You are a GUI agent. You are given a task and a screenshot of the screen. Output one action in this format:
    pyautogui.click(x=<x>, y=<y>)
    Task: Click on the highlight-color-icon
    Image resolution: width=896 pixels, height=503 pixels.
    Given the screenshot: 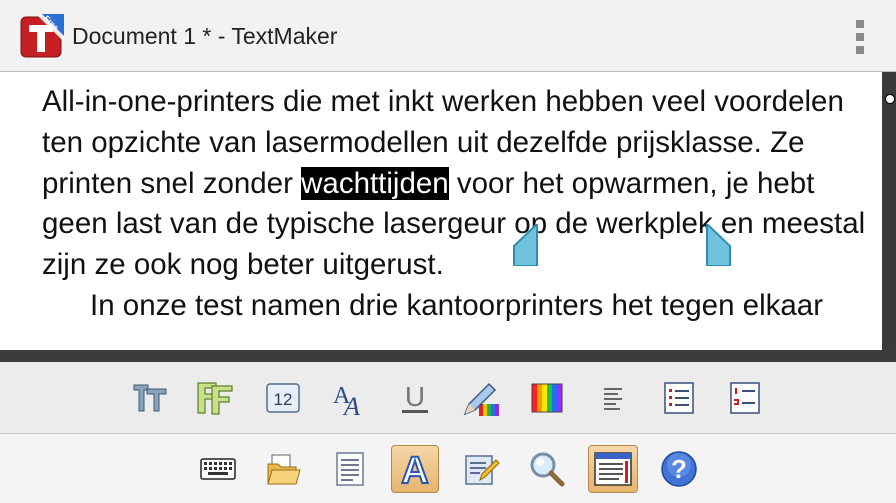 What is the action you would take?
    pyautogui.click(x=547, y=398)
    